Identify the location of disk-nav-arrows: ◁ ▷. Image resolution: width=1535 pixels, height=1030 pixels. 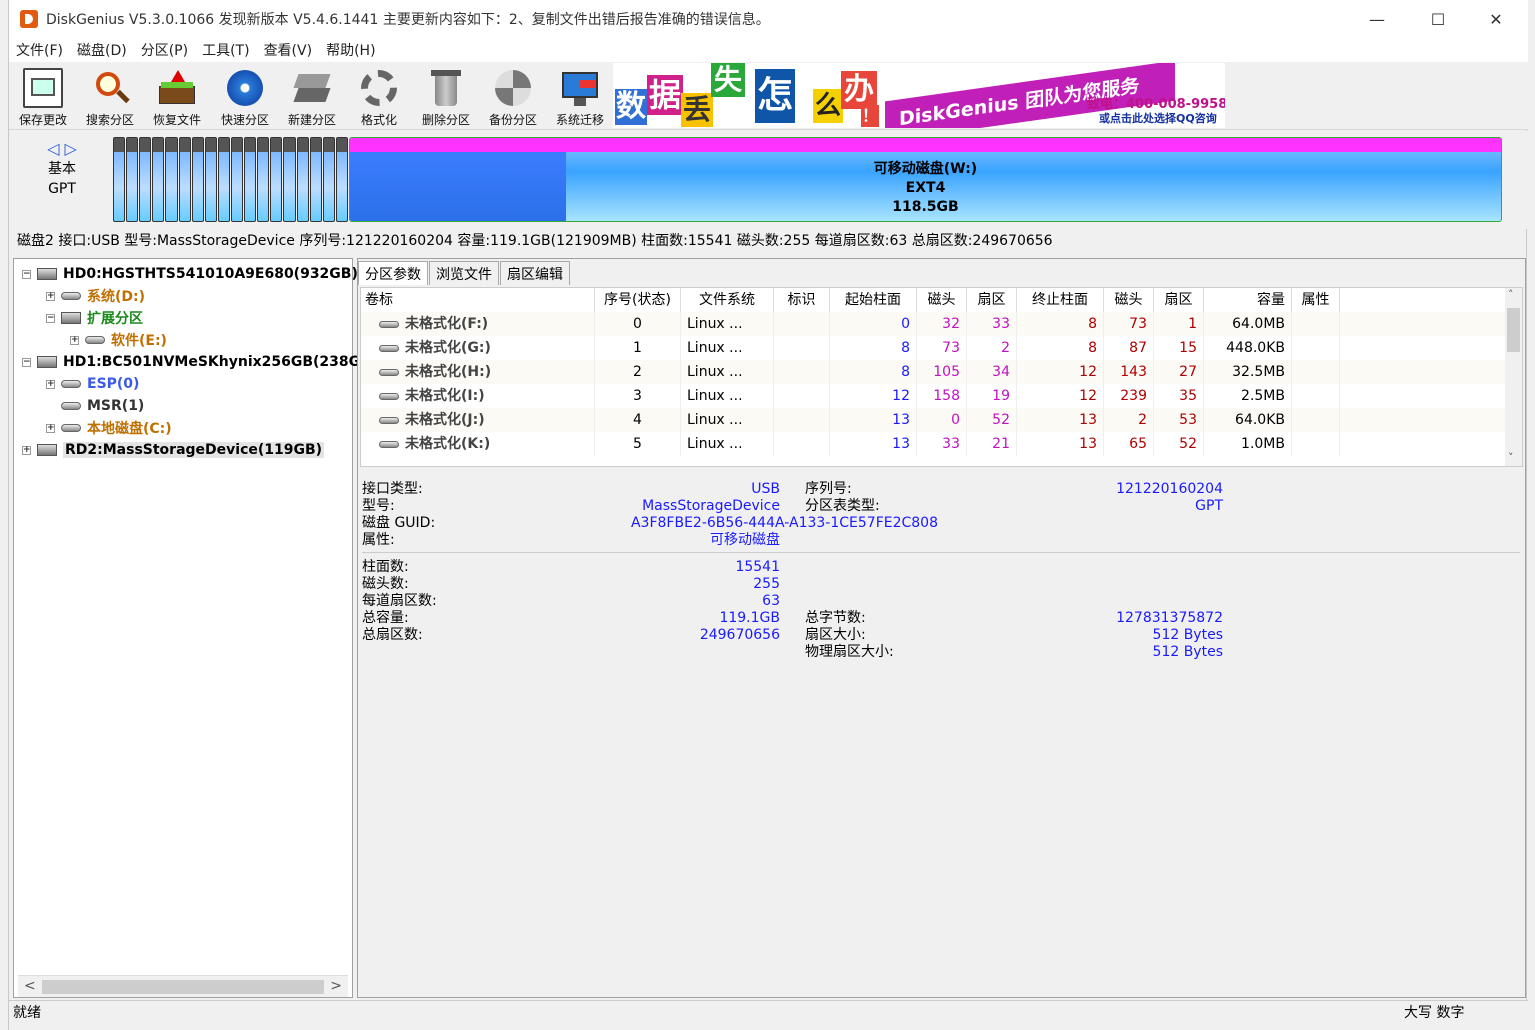
(62, 149).